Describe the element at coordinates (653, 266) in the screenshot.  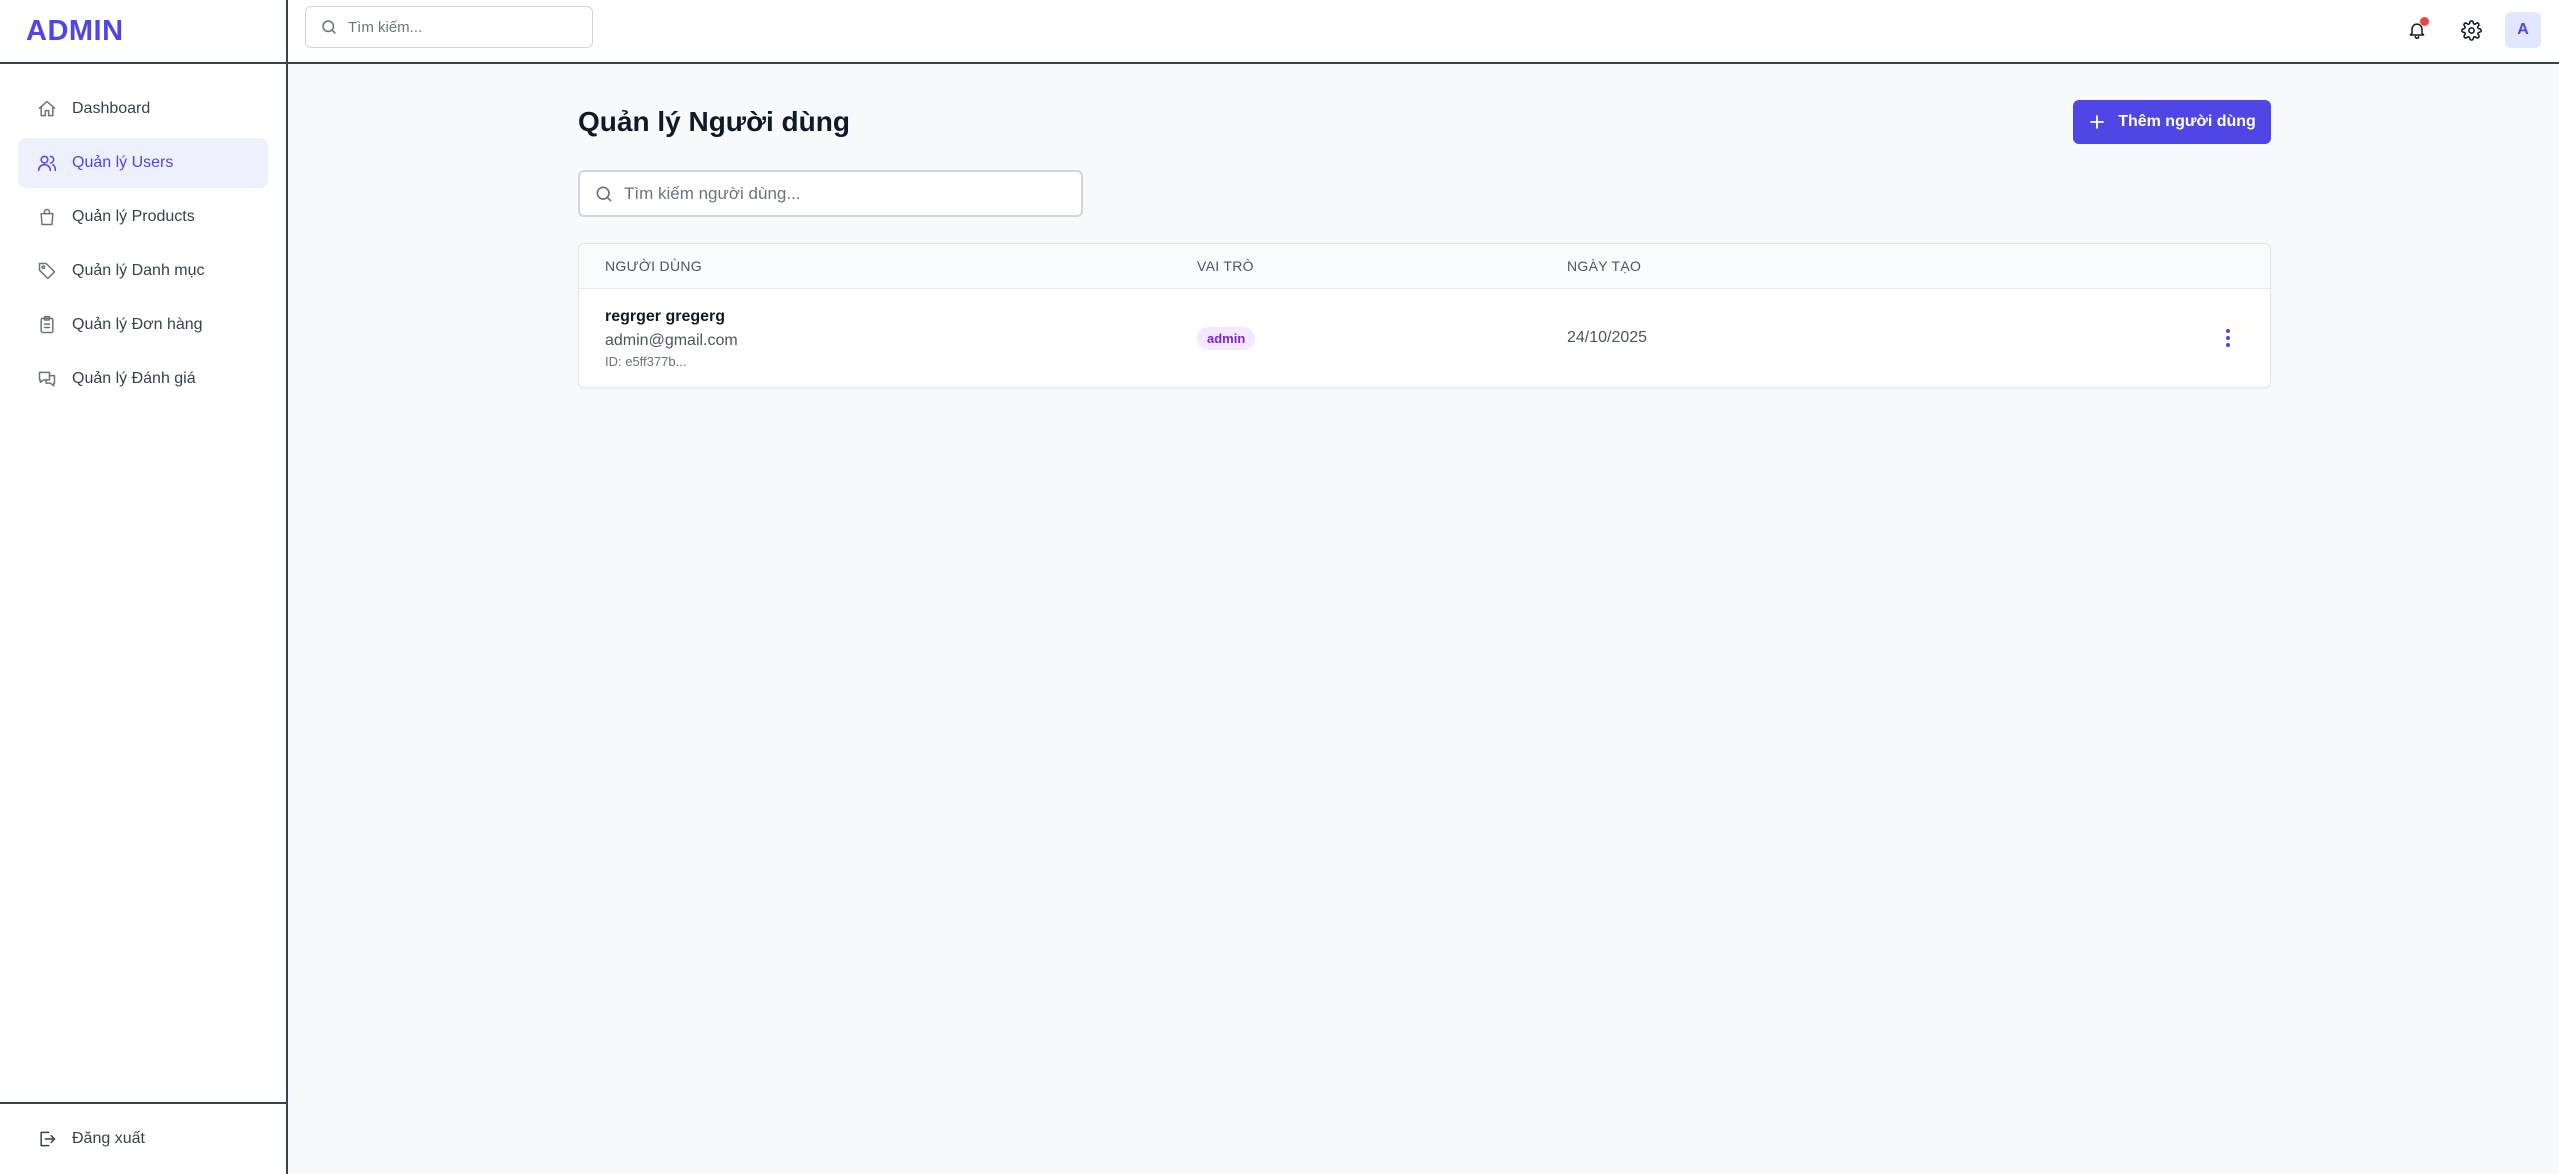
I see `column-header-user: NGƯỜI DÙNG` at that location.